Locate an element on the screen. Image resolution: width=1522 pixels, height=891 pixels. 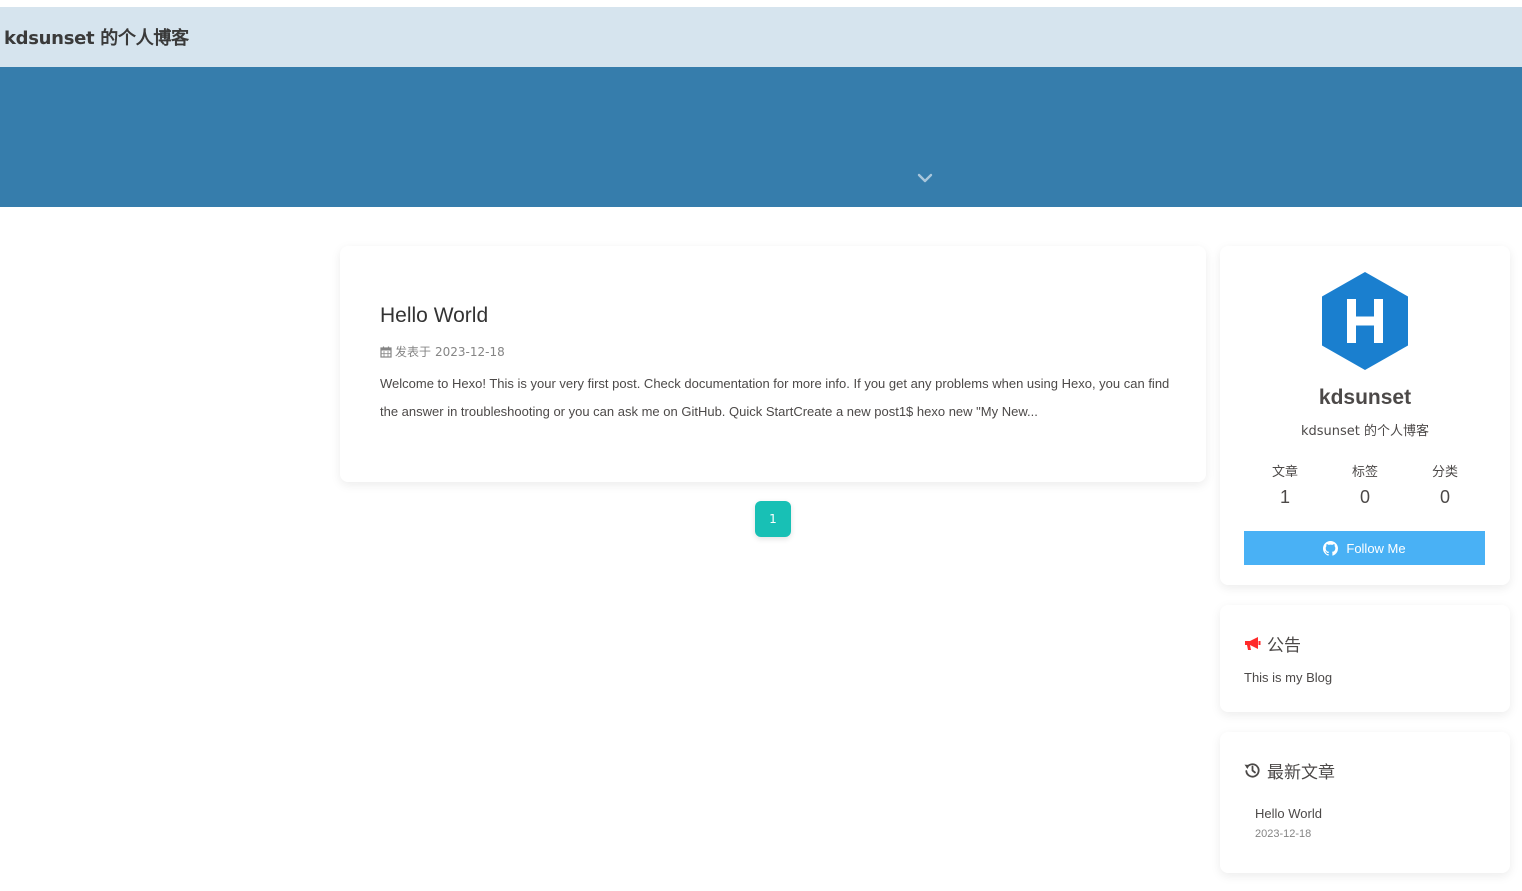
calendar-icon is located at coordinates (386, 352).